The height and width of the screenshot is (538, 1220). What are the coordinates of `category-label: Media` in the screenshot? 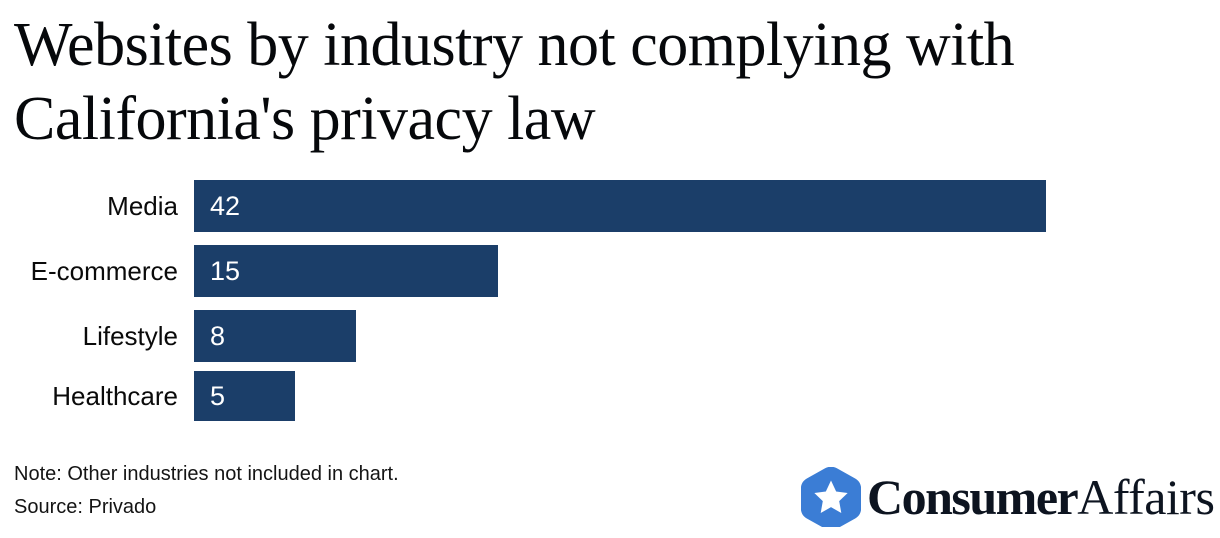 It's located at (142, 206).